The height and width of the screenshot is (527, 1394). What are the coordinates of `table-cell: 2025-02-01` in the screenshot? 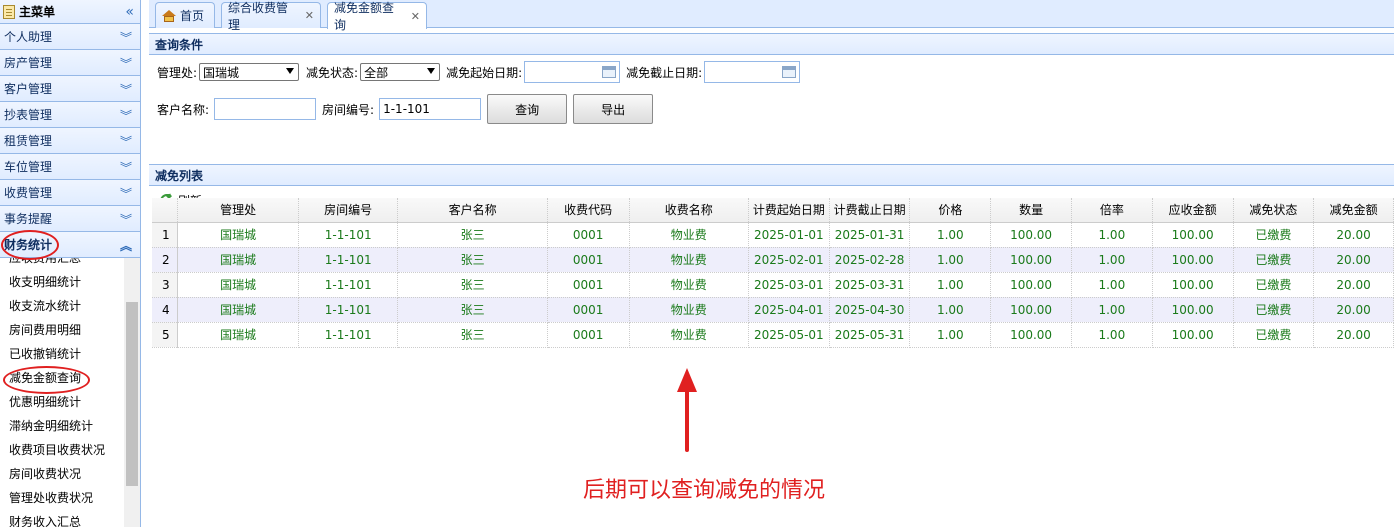 It's located at (789, 260).